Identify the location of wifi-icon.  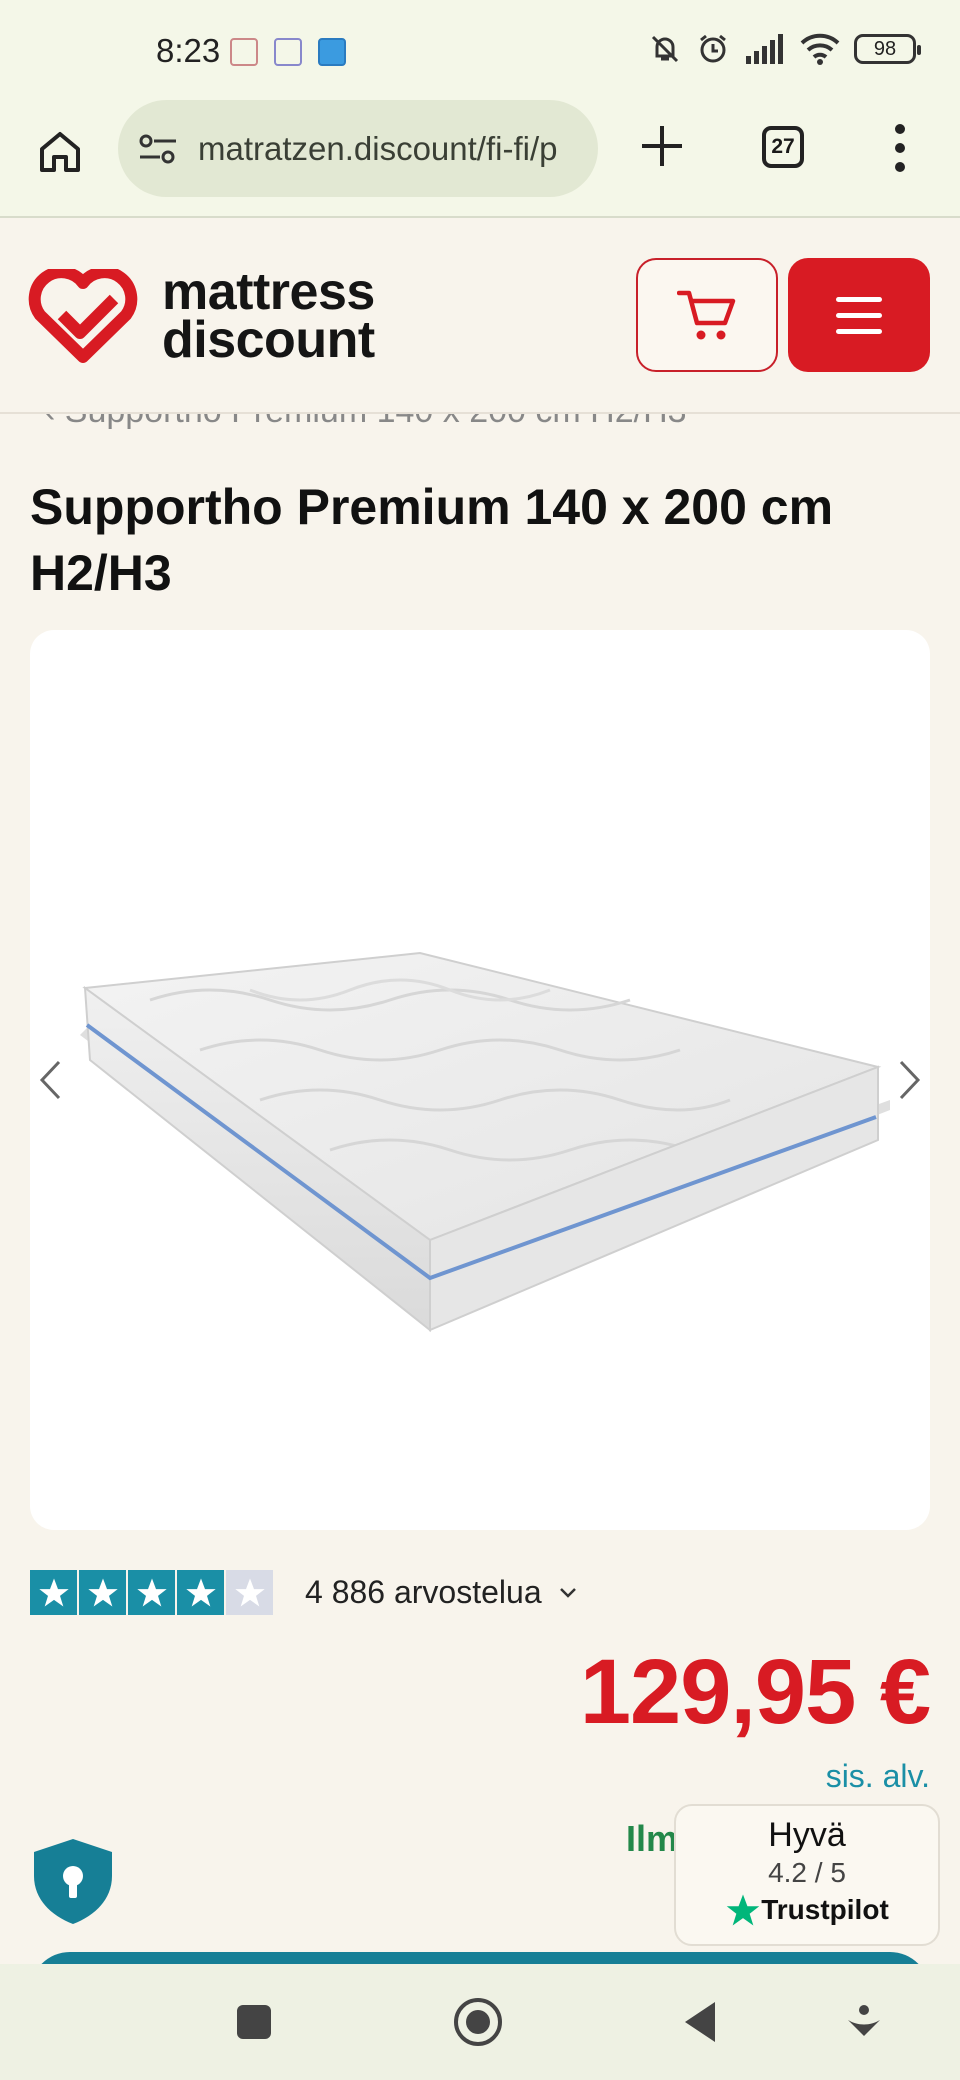
(820, 49).